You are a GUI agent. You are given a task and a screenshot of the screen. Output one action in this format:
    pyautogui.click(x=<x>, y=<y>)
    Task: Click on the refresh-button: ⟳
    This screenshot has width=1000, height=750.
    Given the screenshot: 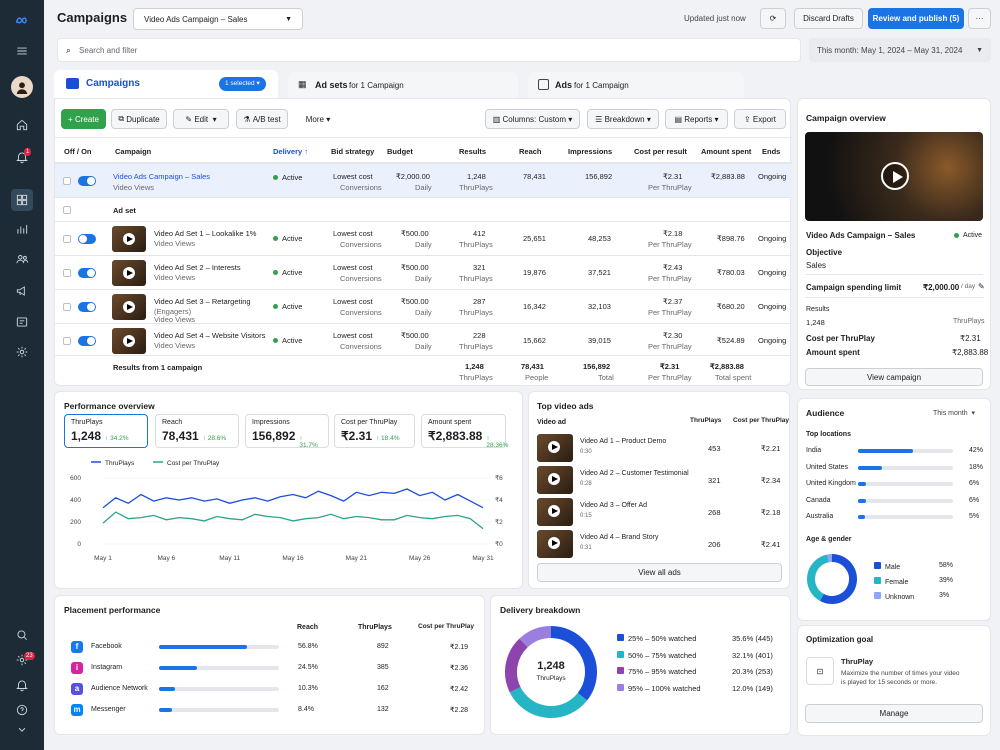 What is the action you would take?
    pyautogui.click(x=773, y=18)
    